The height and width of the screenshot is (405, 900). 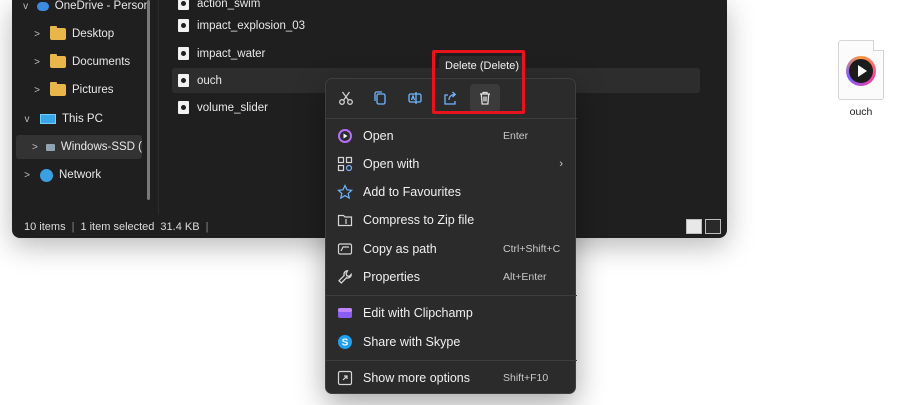 What do you see at coordinates (418, 313) in the screenshot?
I see `menu-item-label: Edit with Clipchamp` at bounding box center [418, 313].